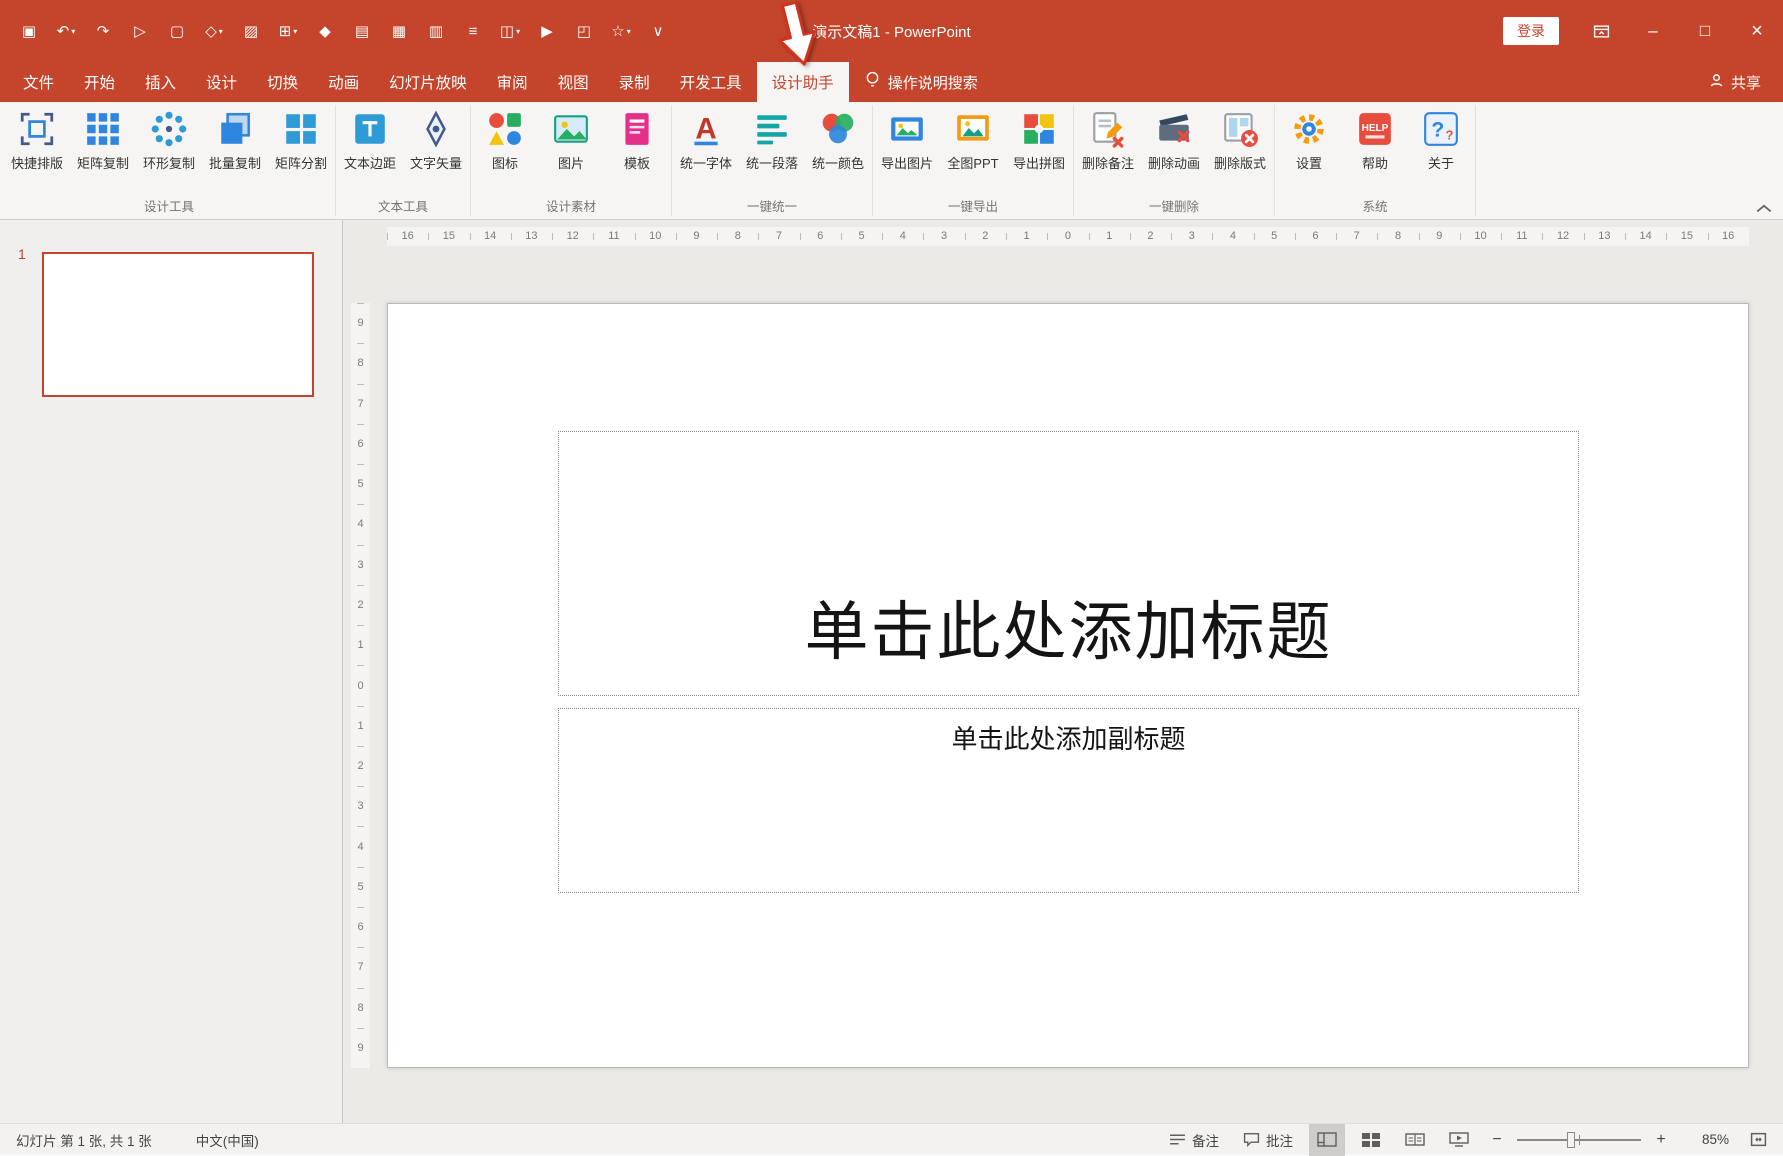  I want to click on connector-icon: ⊞ ▾, so click(288, 31).